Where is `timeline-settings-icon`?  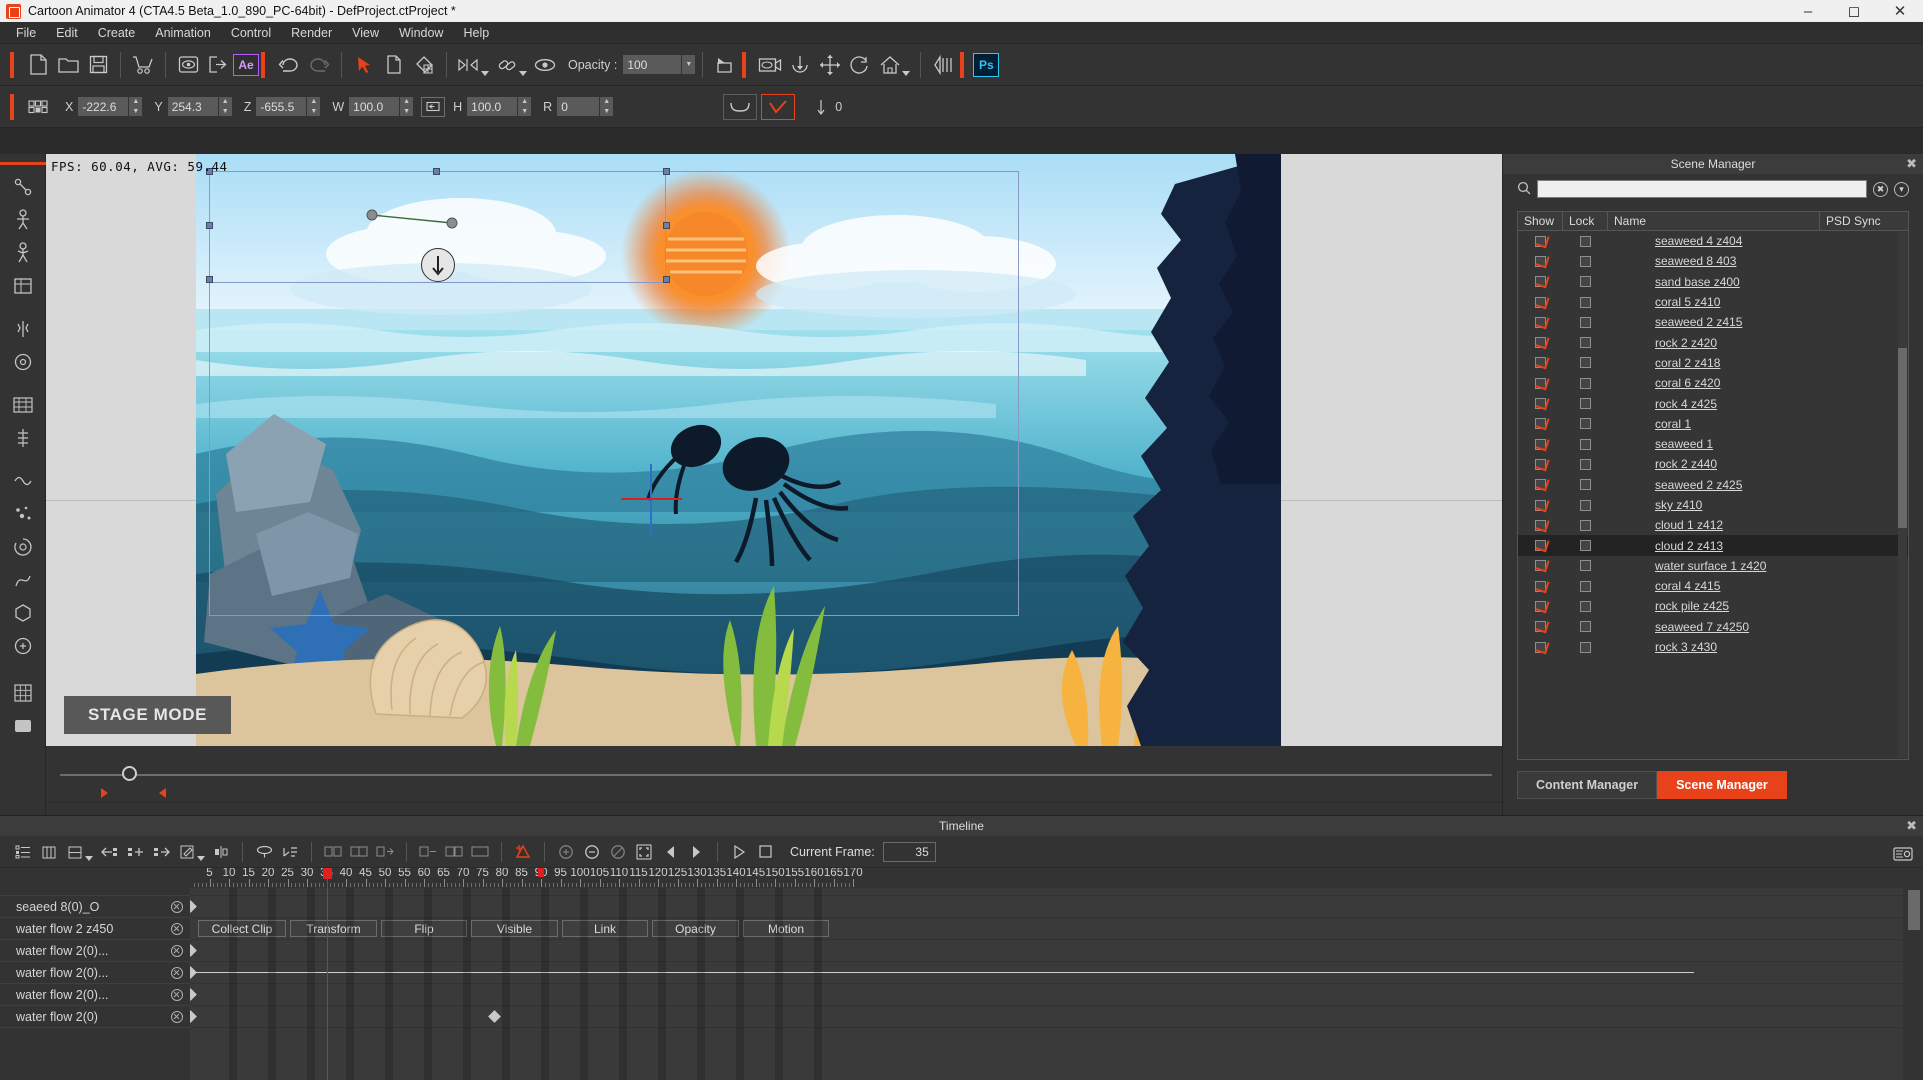
timeline-settings-icon is located at coordinates (1903, 855).